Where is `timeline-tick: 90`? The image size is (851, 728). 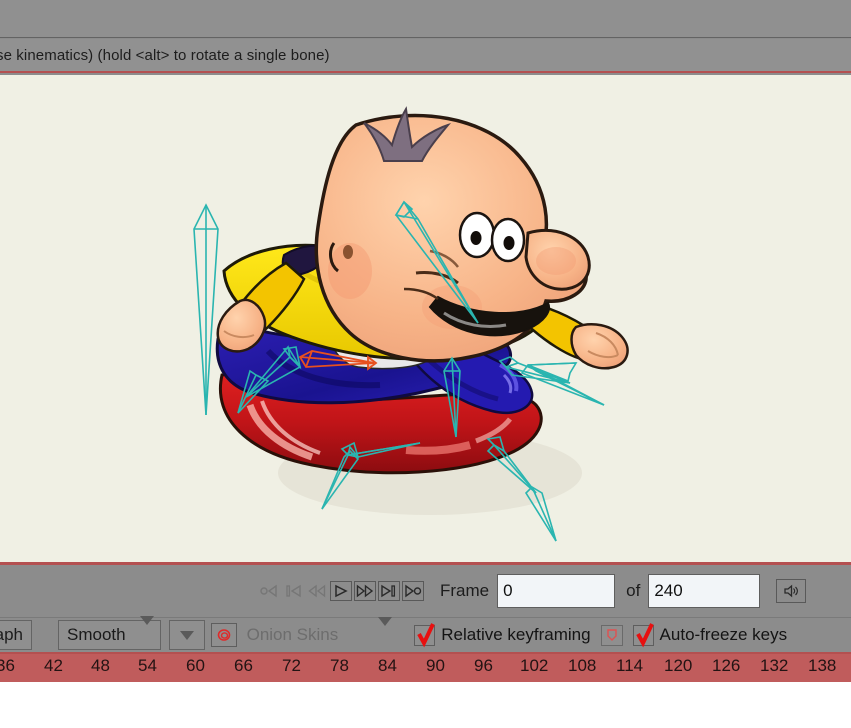
timeline-tick: 90 is located at coordinates (435, 665).